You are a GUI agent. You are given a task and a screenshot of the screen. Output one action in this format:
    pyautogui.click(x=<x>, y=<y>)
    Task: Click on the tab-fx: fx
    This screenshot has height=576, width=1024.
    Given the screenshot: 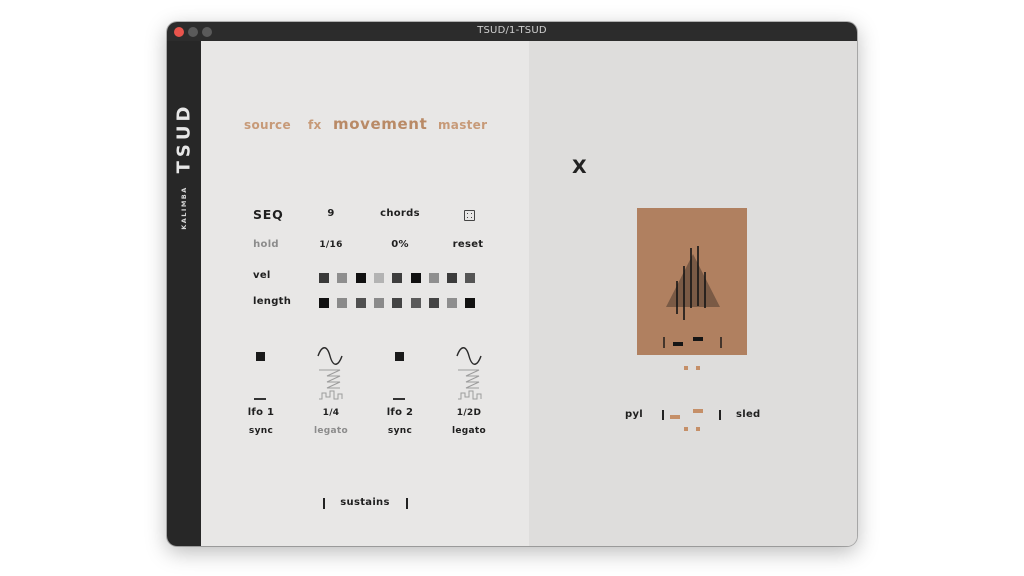 What is the action you would take?
    pyautogui.click(x=315, y=125)
    